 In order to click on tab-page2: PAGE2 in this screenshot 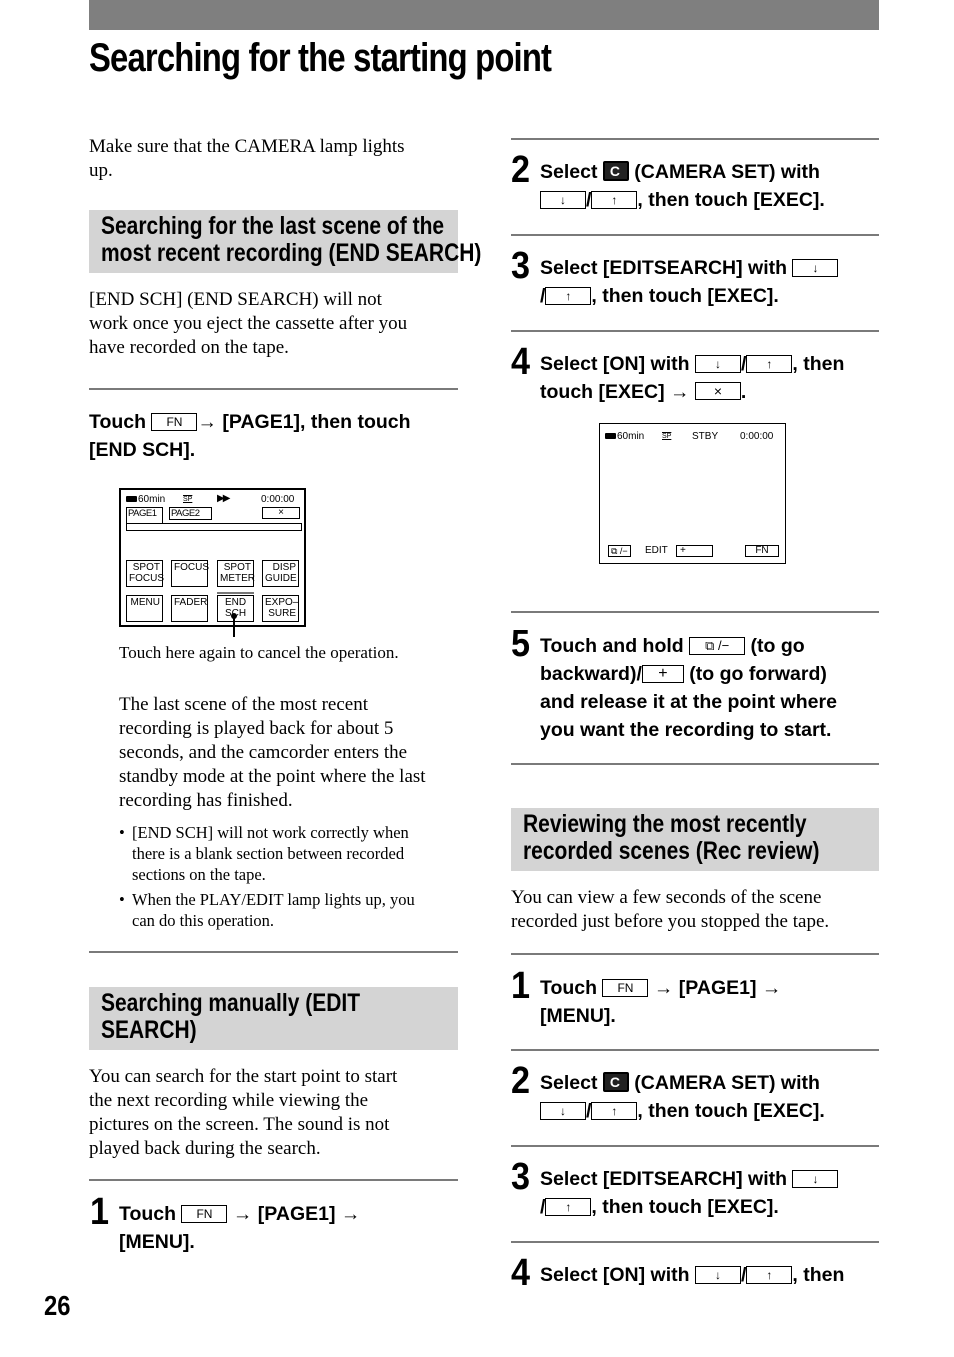, I will do `click(191, 513)`.